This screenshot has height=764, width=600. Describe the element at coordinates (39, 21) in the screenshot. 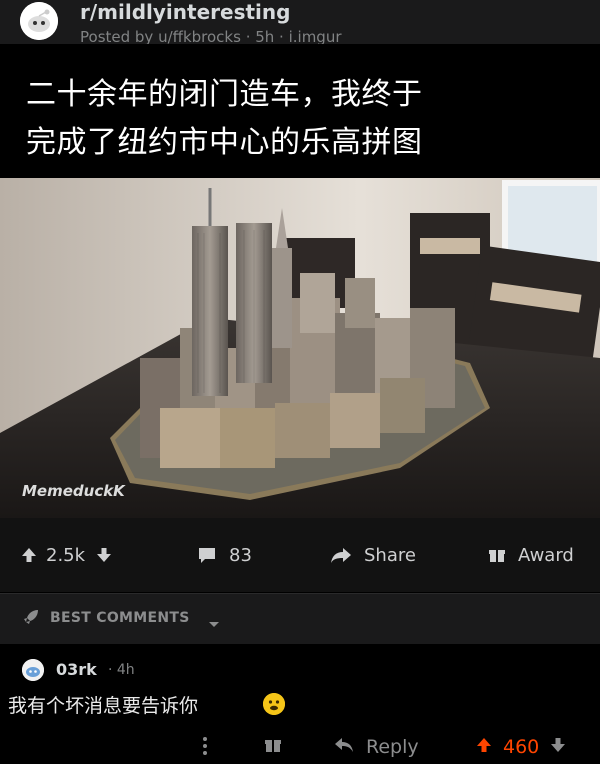

I see `reddit-avatar-icon` at that location.